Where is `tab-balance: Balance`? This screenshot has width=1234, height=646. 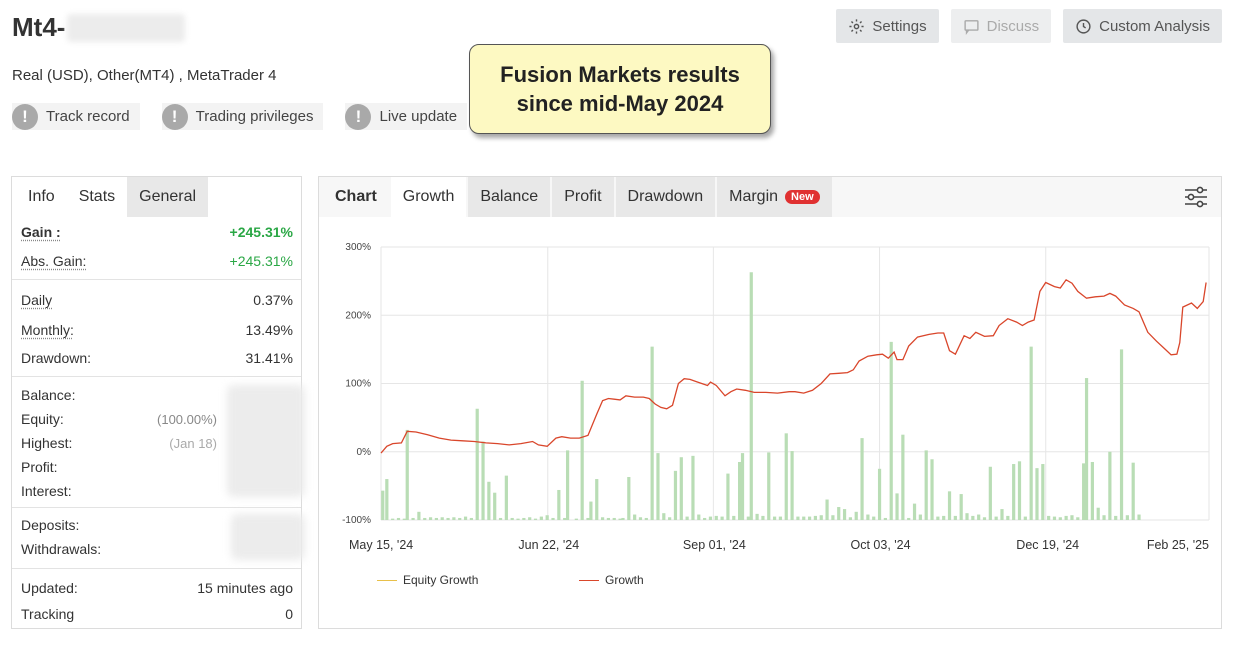
tab-balance: Balance is located at coordinates (509, 197).